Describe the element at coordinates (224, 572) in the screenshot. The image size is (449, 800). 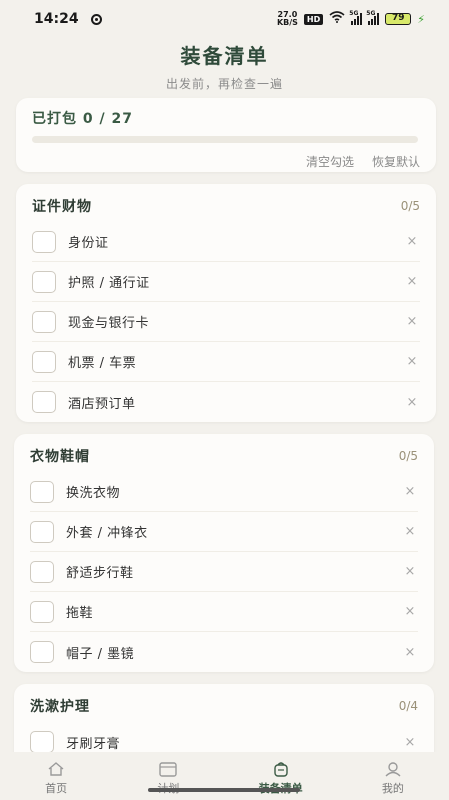
I see `list-item: 舒适步行鞋 ×` at that location.